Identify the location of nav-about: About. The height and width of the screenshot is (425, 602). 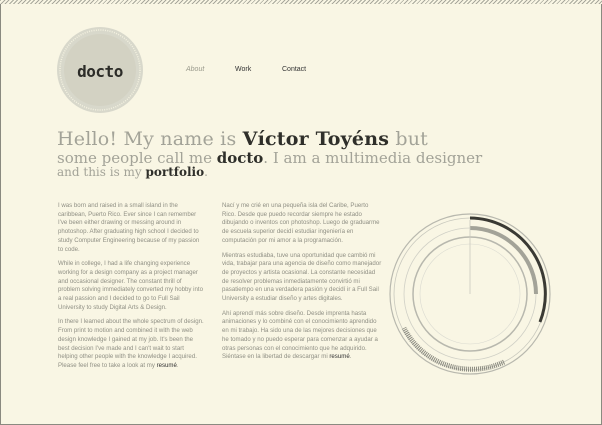
(195, 69).